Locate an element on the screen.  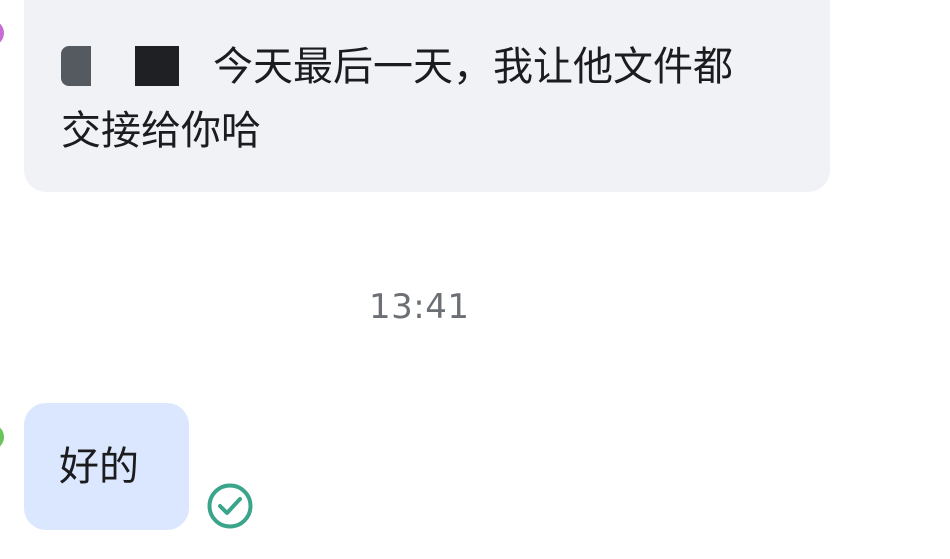
outgoing-message-bubble: 好的 is located at coordinates (106, 466).